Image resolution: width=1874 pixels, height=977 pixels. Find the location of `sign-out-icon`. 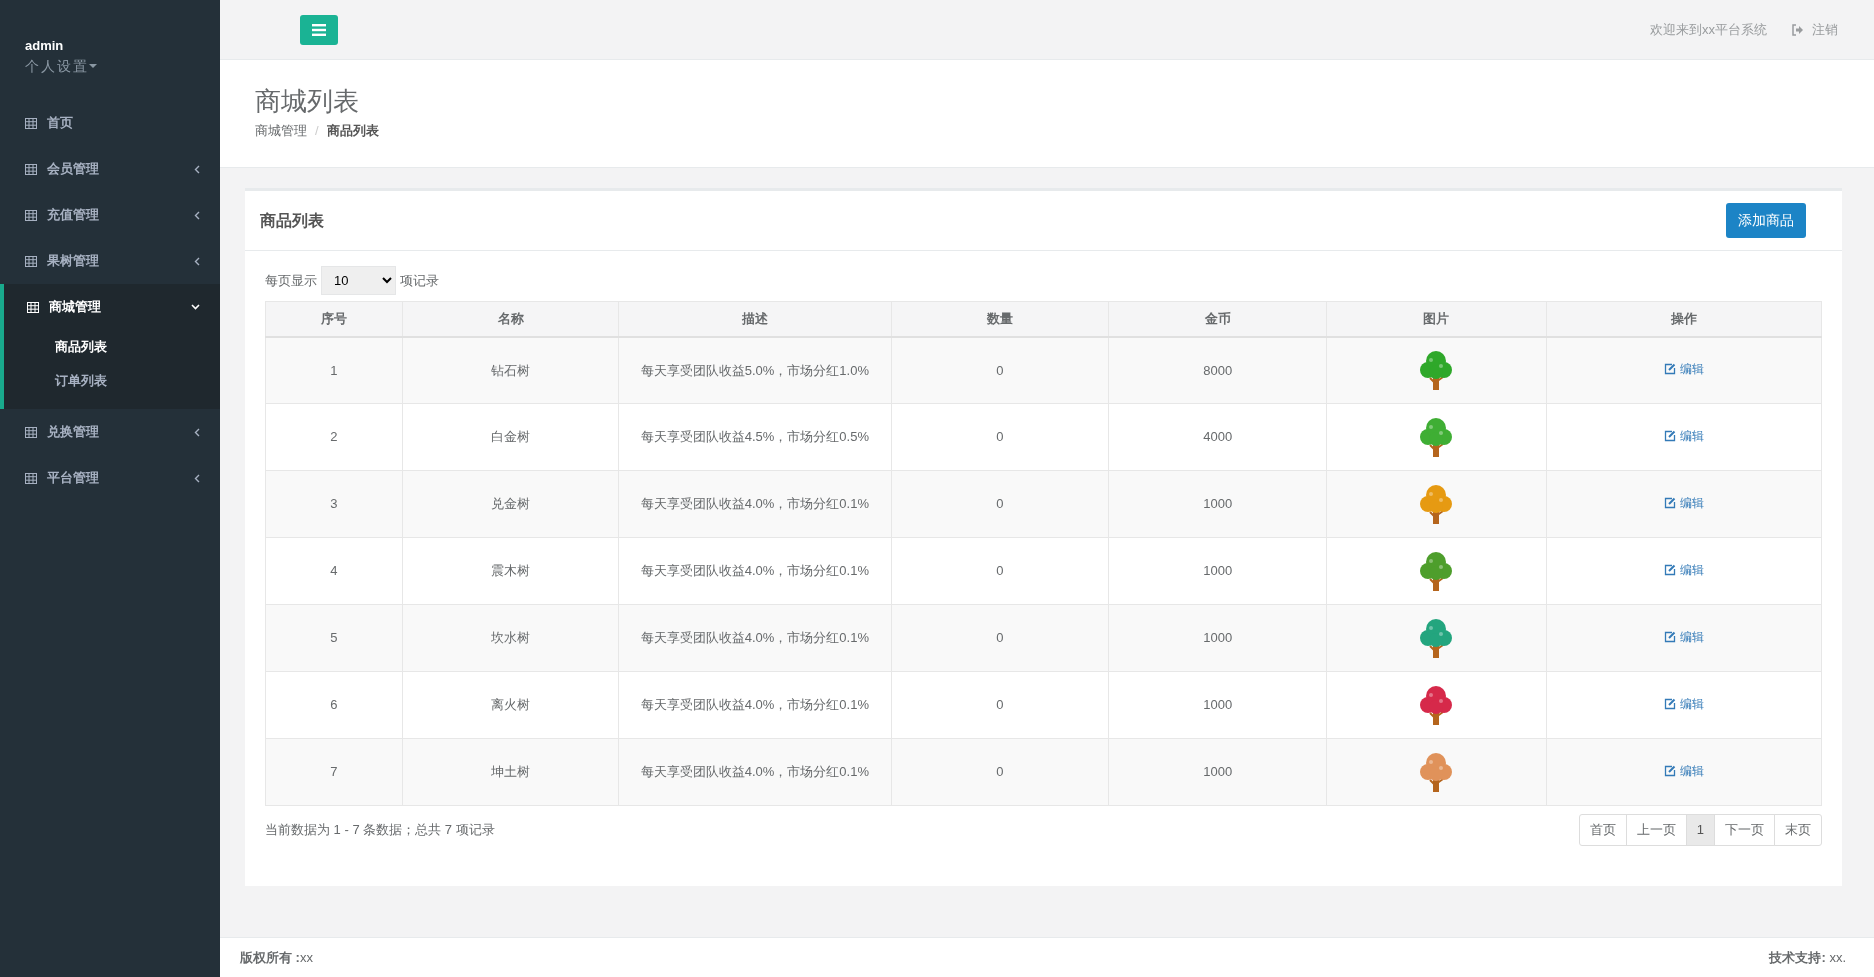

sign-out-icon is located at coordinates (1797, 29).